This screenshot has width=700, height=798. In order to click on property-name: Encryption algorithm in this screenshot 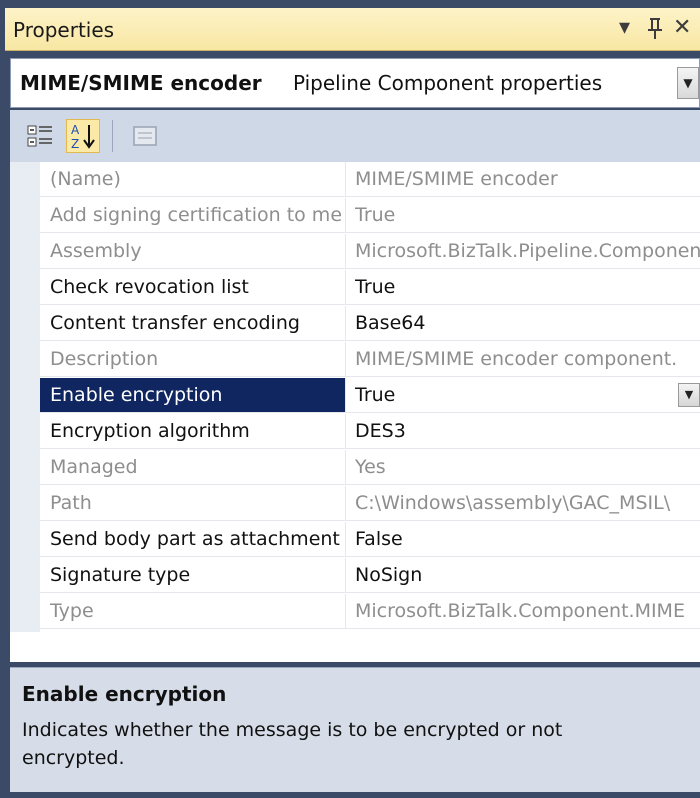, I will do `click(196, 431)`.